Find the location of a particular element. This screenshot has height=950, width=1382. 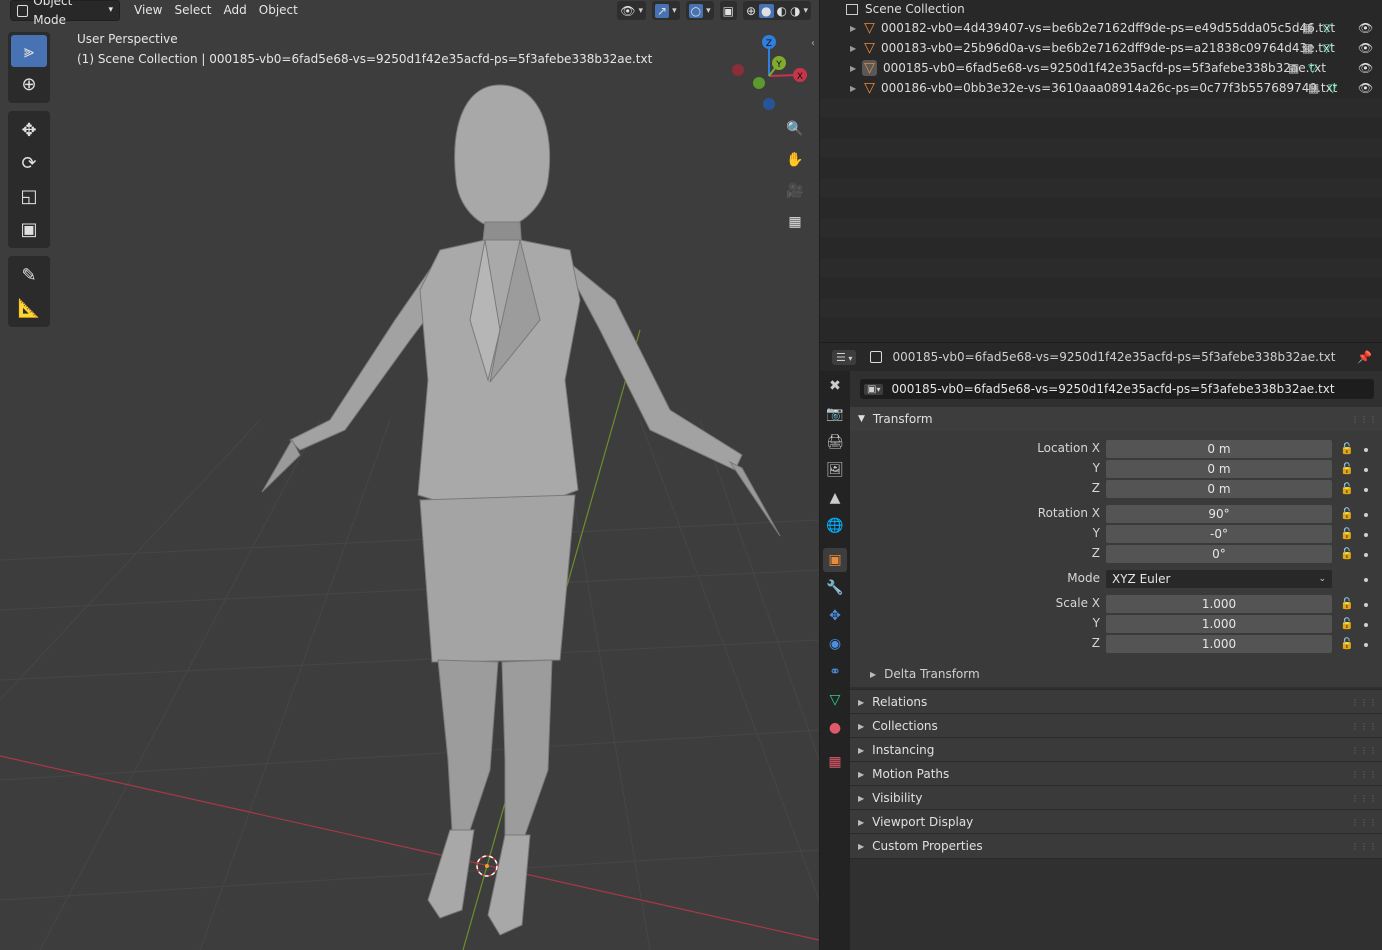

panel-viewport-display: ▶ Viewport Display ⋮⋮⋮ is located at coordinates (1116, 821).